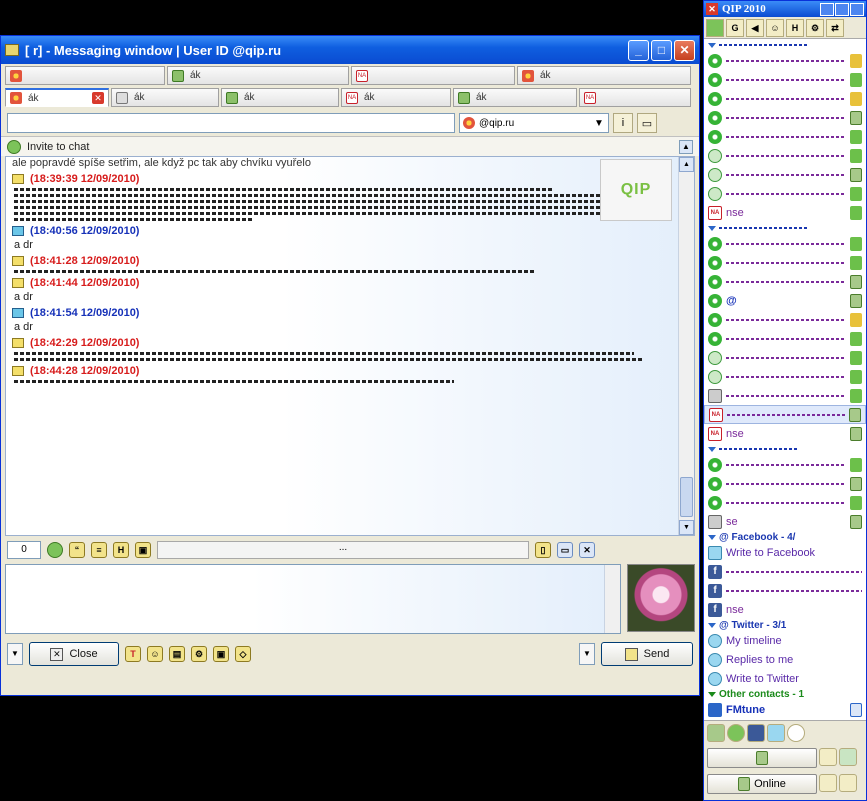  I want to click on smiley-pack-icon: ☺, so click(155, 654).